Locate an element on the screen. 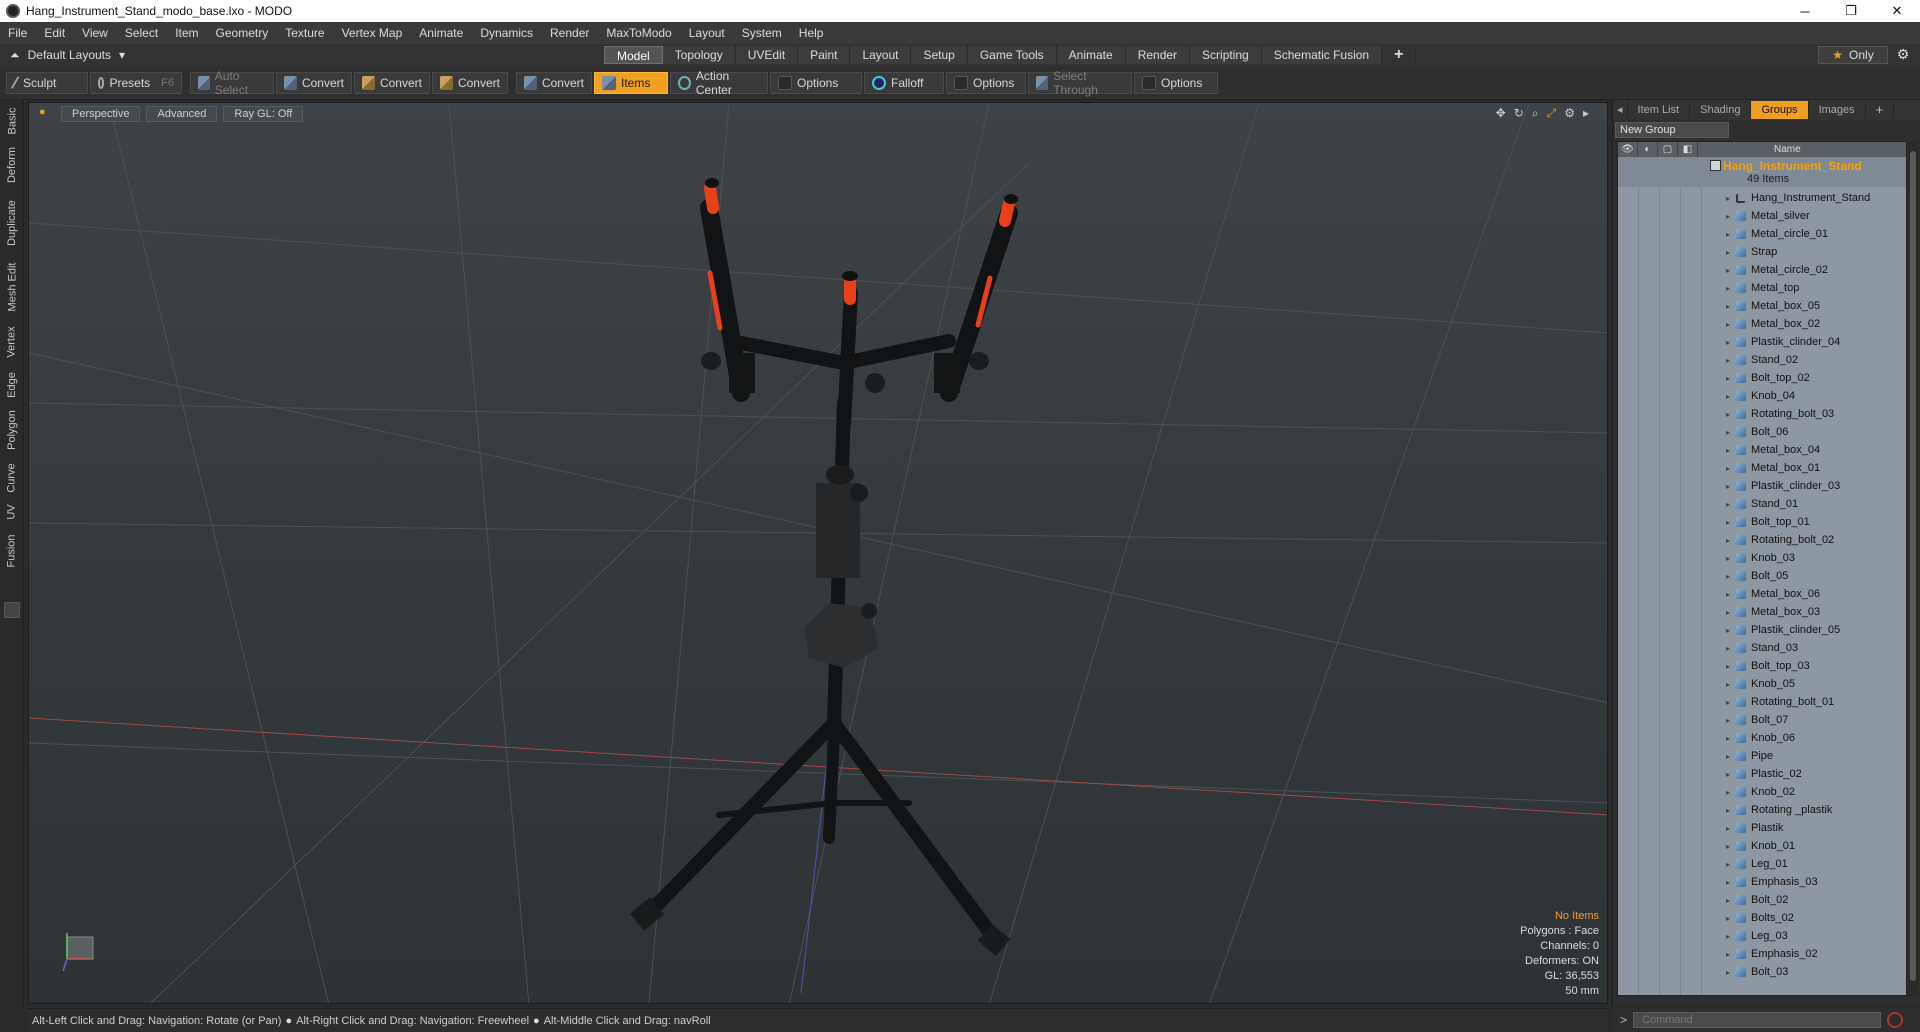  menu-view: View is located at coordinates (95, 33).